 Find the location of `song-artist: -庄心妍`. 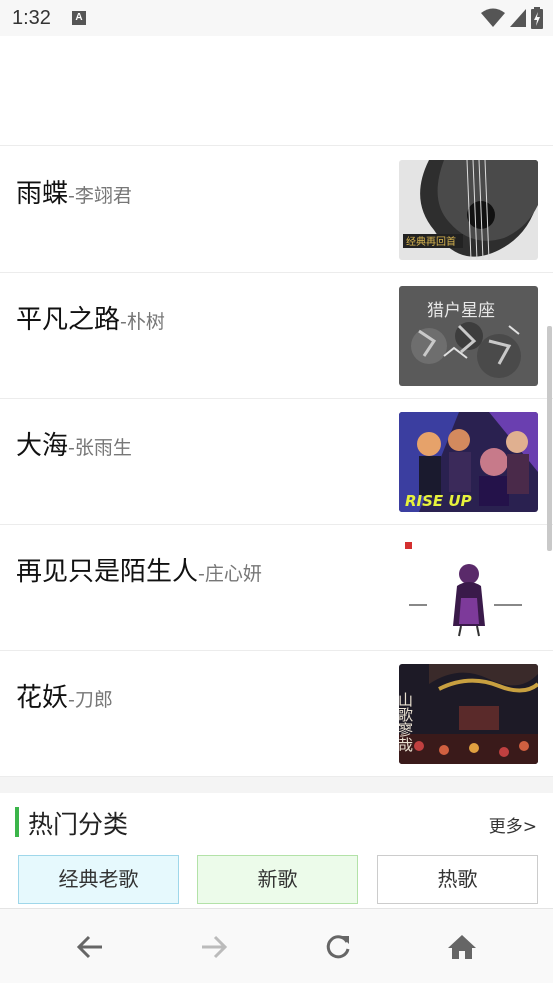

song-artist: -庄心妍 is located at coordinates (230, 574).